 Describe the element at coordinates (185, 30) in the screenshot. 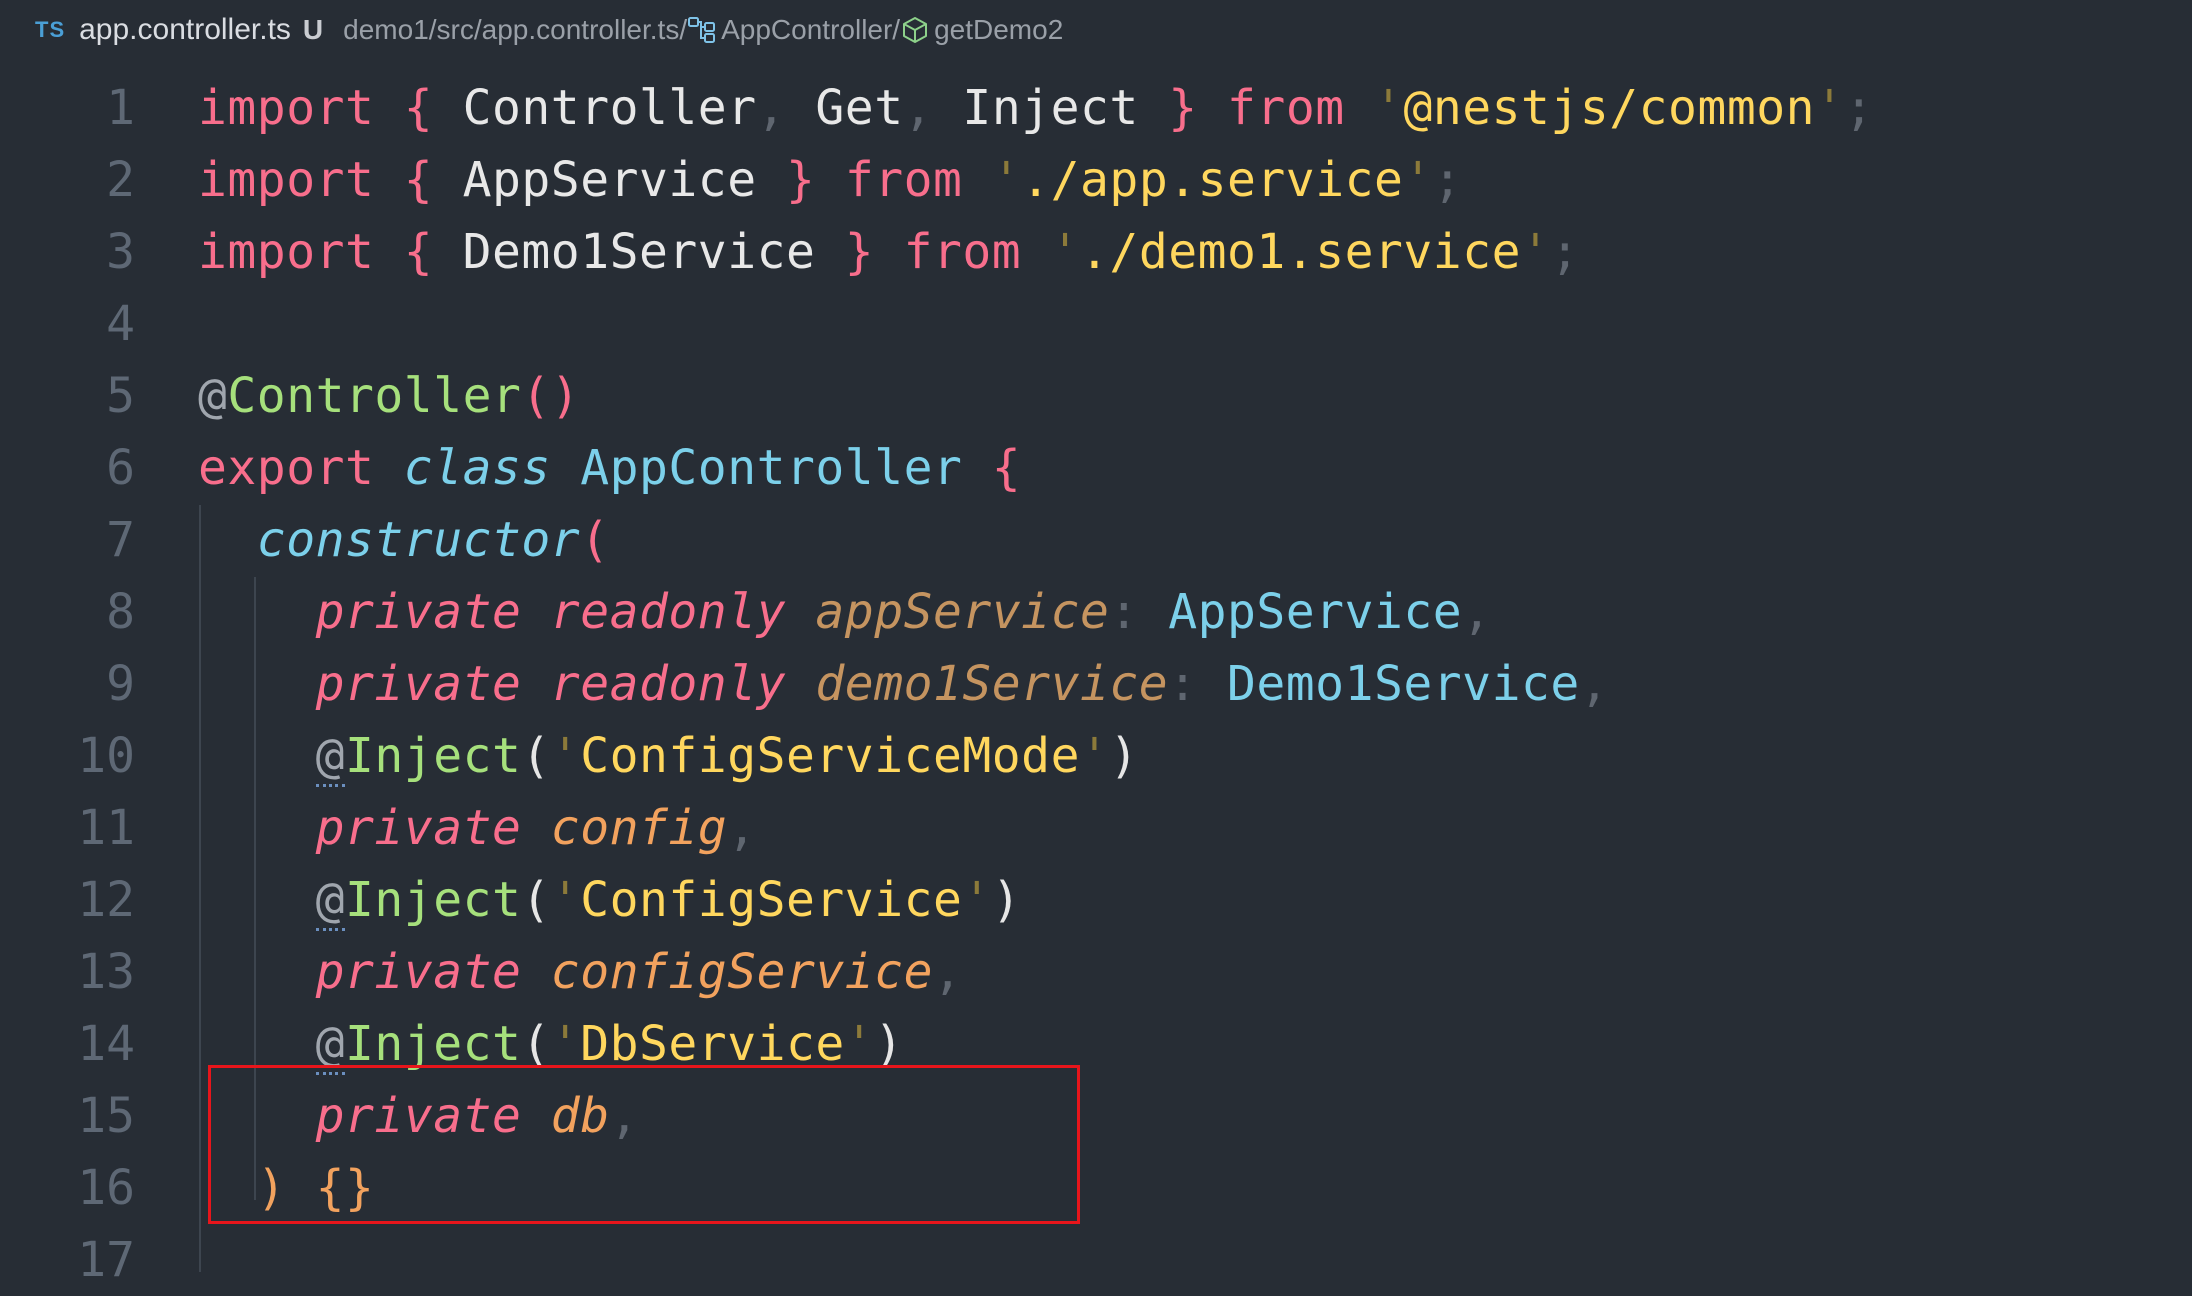

I see `file-name: app.controller.ts` at that location.